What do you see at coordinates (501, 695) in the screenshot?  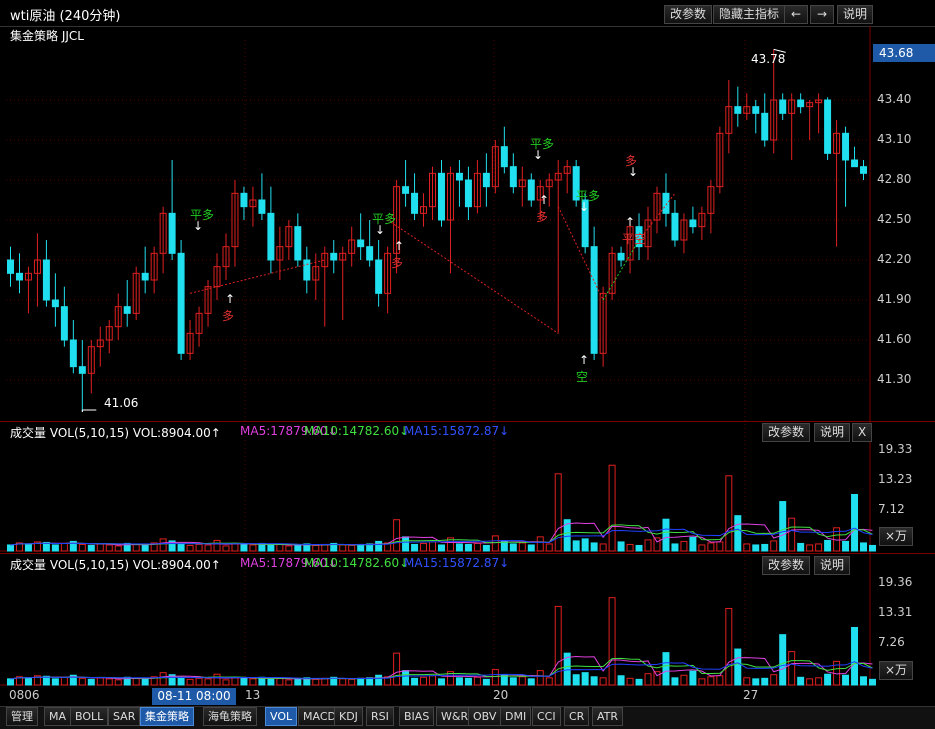 I see `x-axis-label: 20` at bounding box center [501, 695].